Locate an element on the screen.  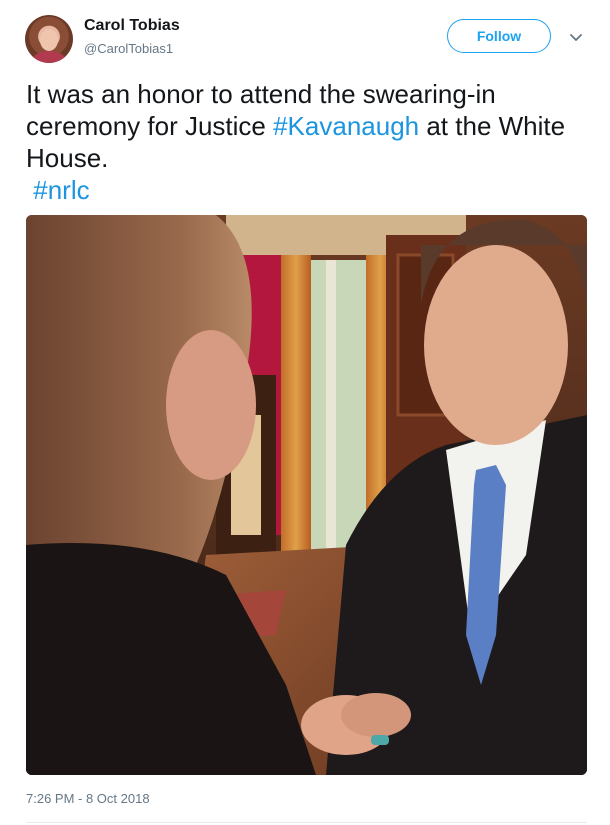
avatar-face is located at coordinates (49, 40).